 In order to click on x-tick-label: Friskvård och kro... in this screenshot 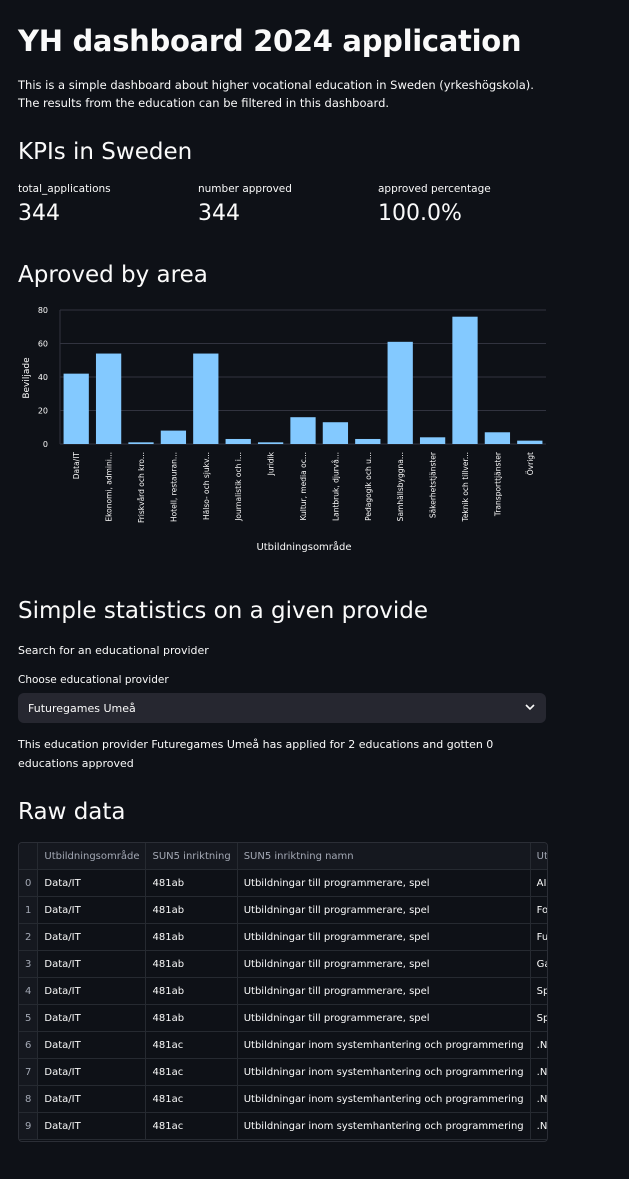, I will do `click(141, 487)`.